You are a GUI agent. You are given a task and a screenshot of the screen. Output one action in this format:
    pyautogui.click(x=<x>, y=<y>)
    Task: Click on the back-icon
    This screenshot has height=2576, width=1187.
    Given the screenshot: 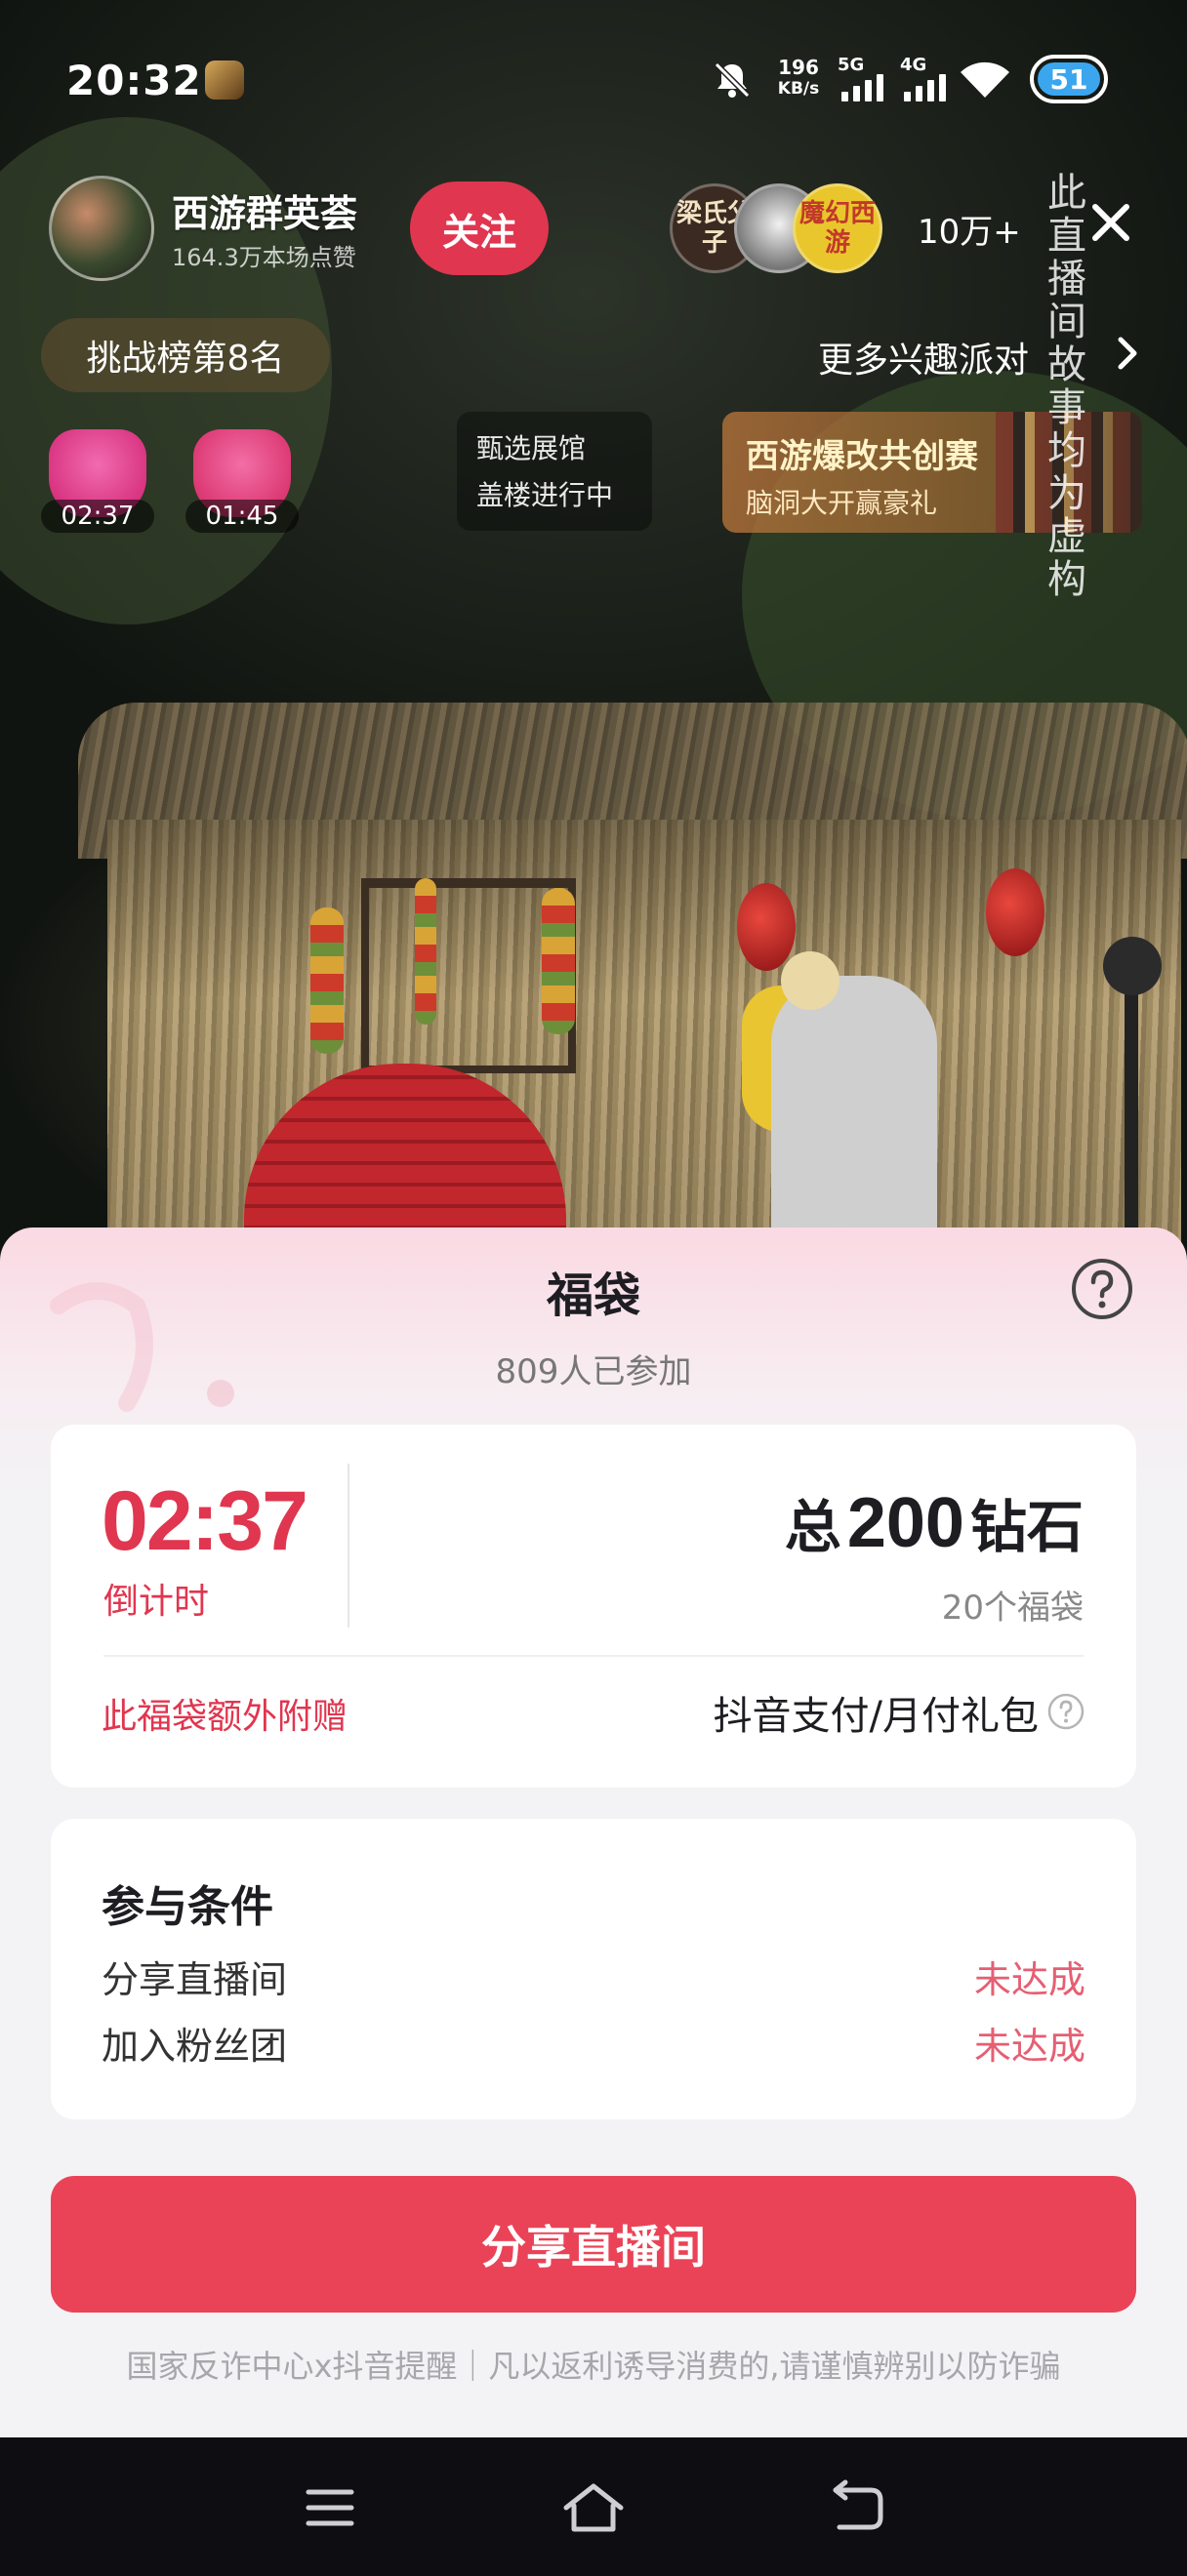 What is the action you would take?
    pyautogui.click(x=857, y=2507)
    